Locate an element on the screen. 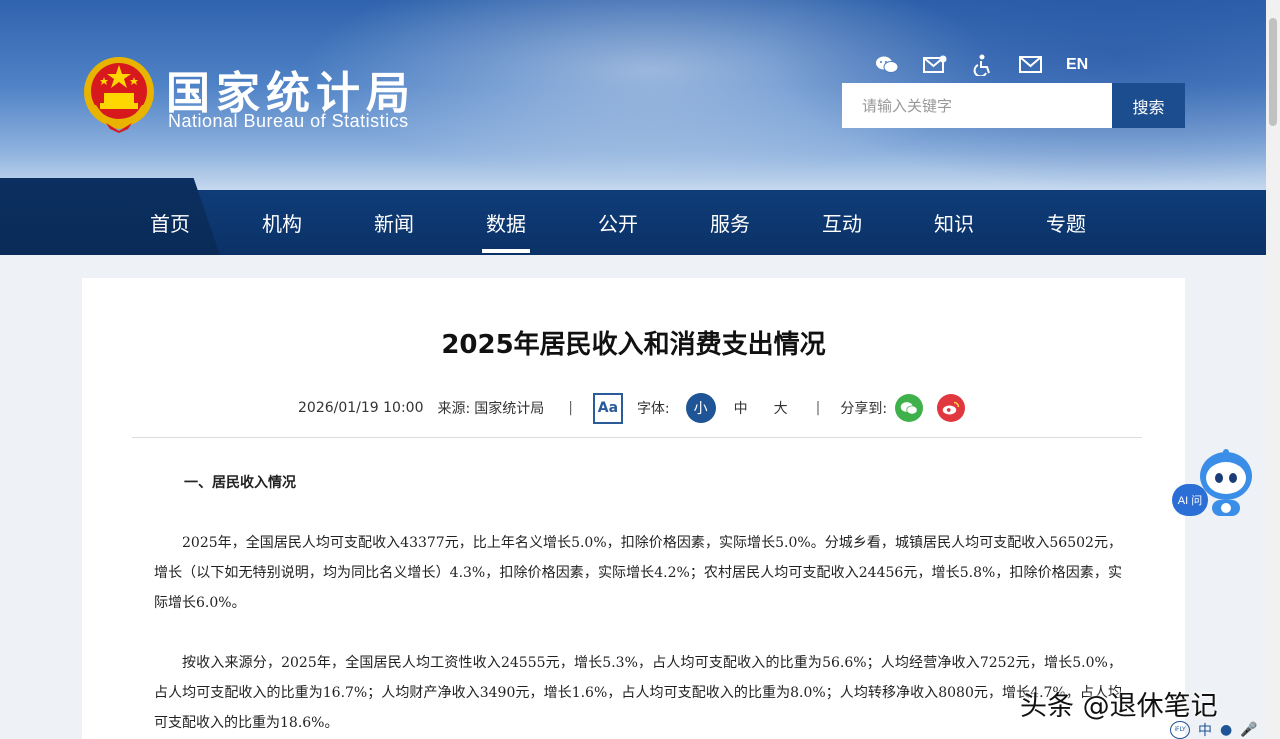 The image size is (1280, 739). section-heading: 一、居民收入情况 is located at coordinates (240, 483).